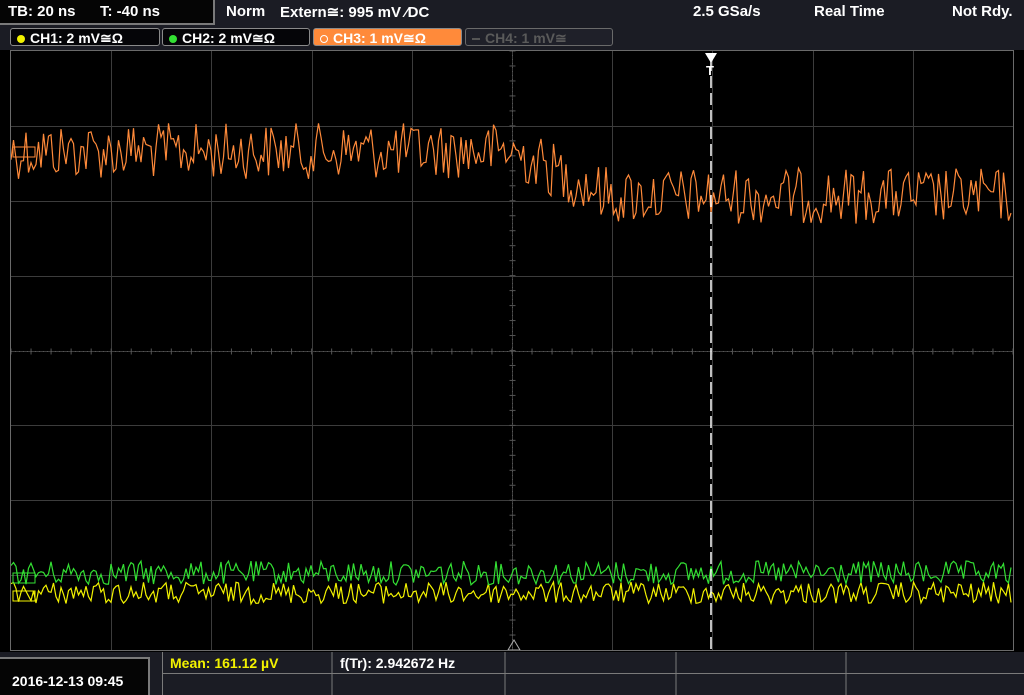 Image resolution: width=1024 pixels, height=695 pixels. I want to click on frequency-measurement: f(Tr): 2.942672 Hz, so click(397, 663).